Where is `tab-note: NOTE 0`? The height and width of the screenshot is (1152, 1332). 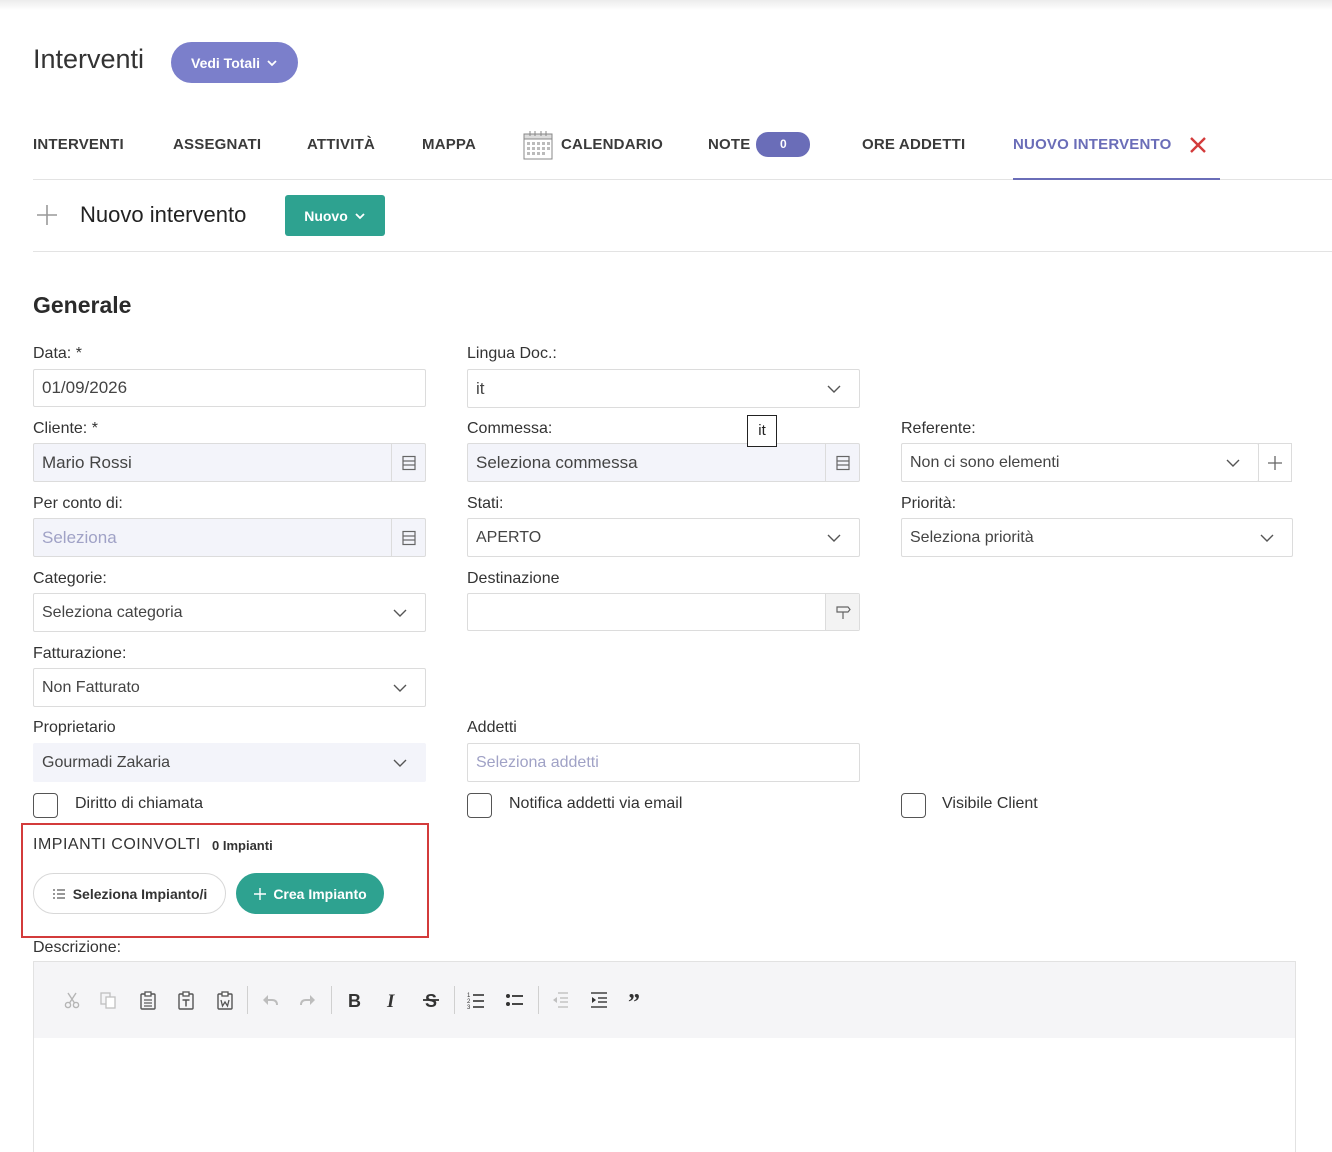 tab-note: NOTE 0 is located at coordinates (759, 153).